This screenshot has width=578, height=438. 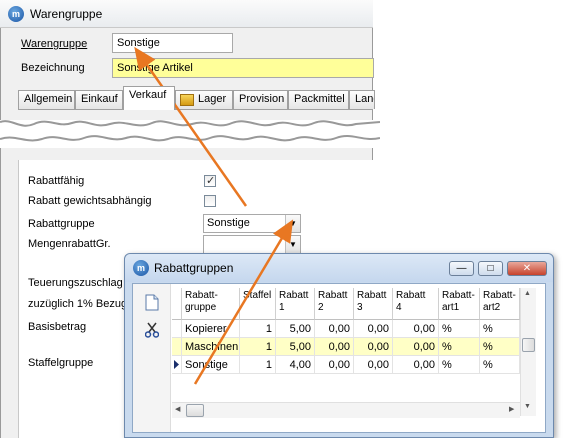 I want to click on tab-verkauf: Verkauf, so click(x=149, y=98).